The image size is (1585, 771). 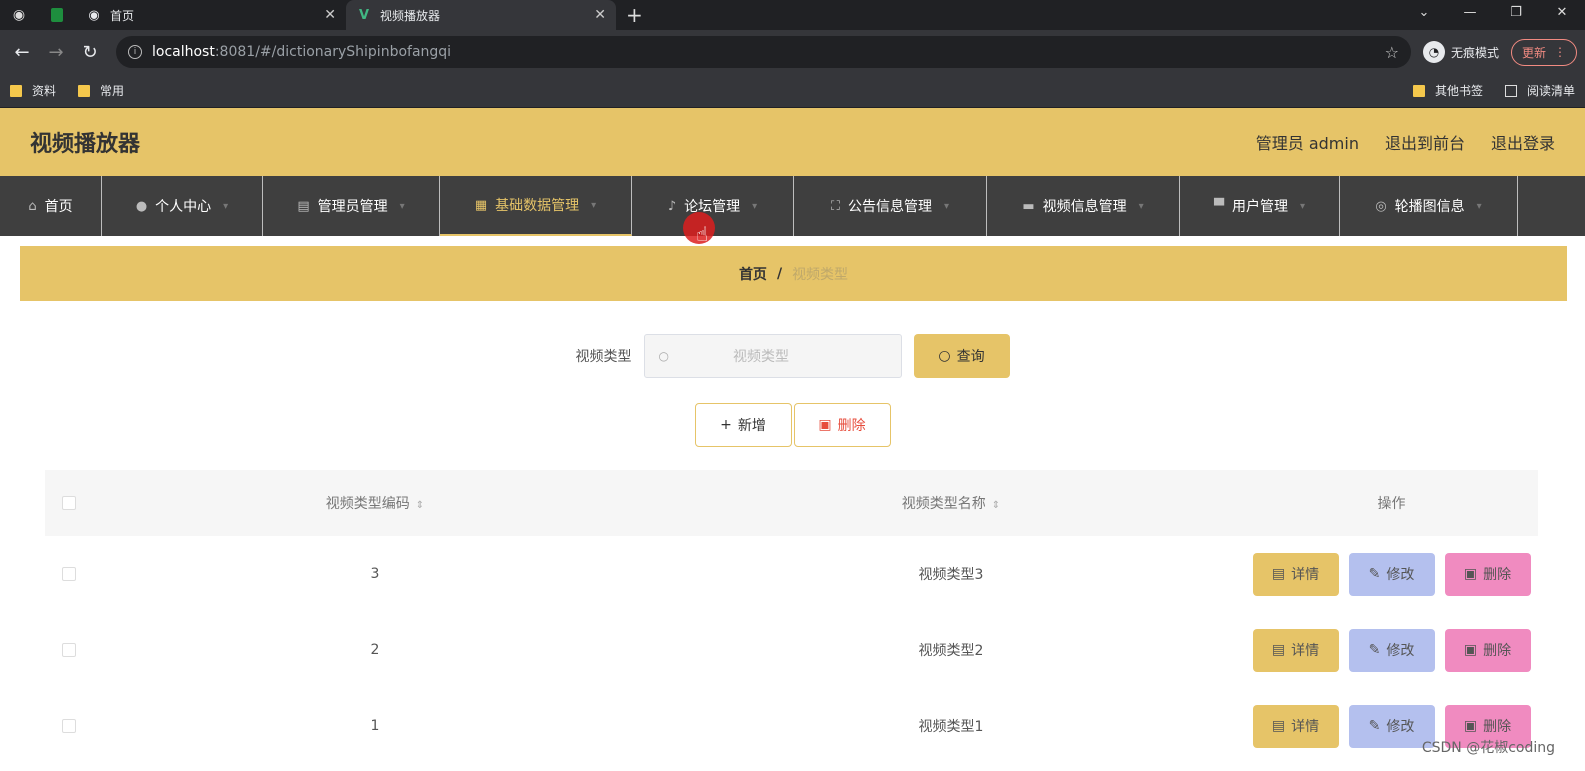 I want to click on search-input: ○ 视频类型, so click(x=772, y=356).